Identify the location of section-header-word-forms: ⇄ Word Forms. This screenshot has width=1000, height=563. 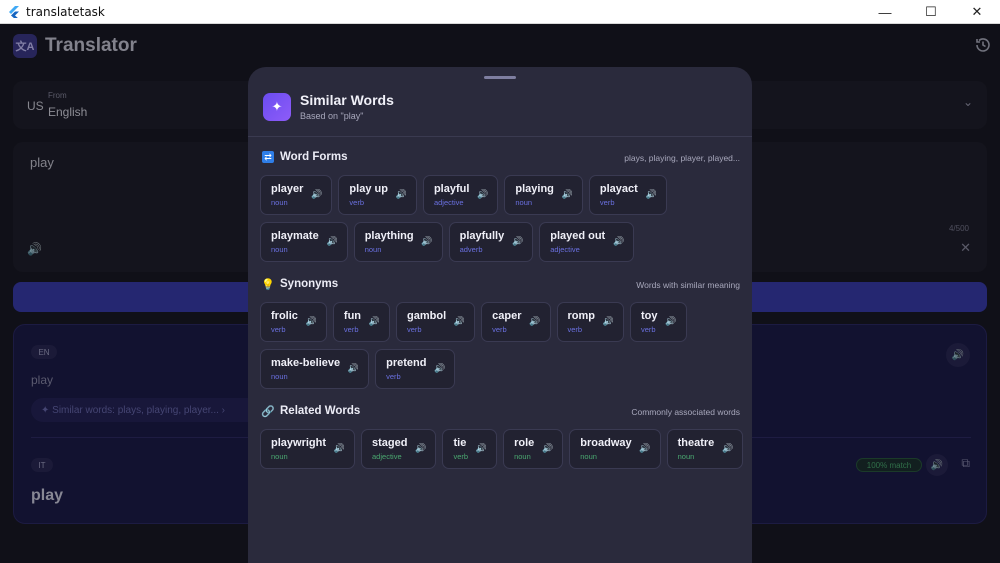
(305, 157).